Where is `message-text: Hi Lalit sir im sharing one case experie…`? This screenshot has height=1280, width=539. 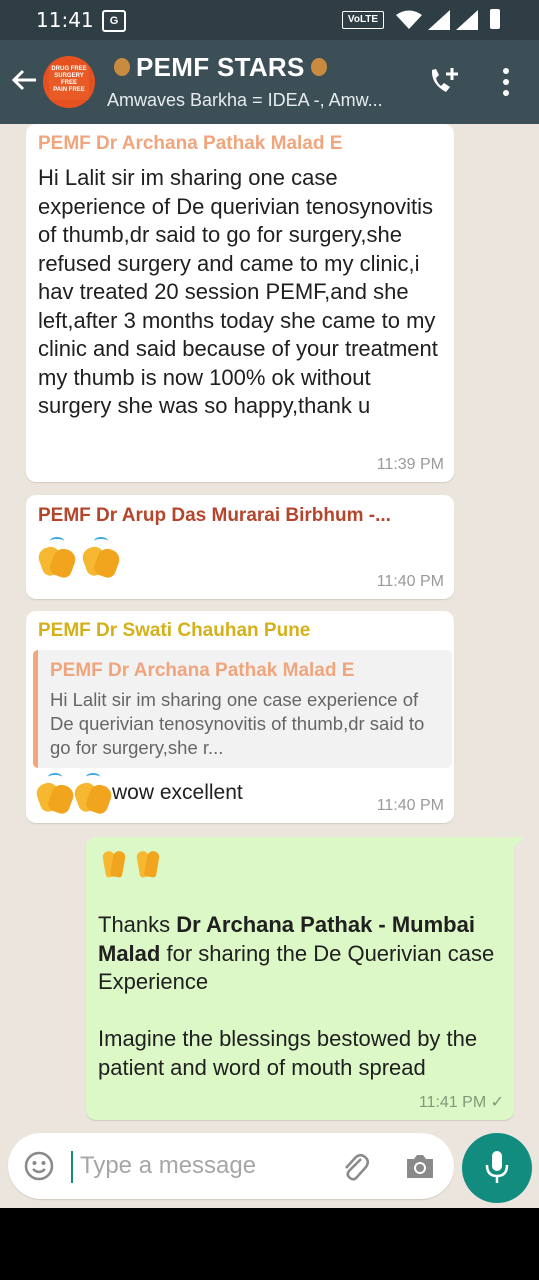 message-text: Hi Lalit sir im sharing one case experie… is located at coordinates (238, 291).